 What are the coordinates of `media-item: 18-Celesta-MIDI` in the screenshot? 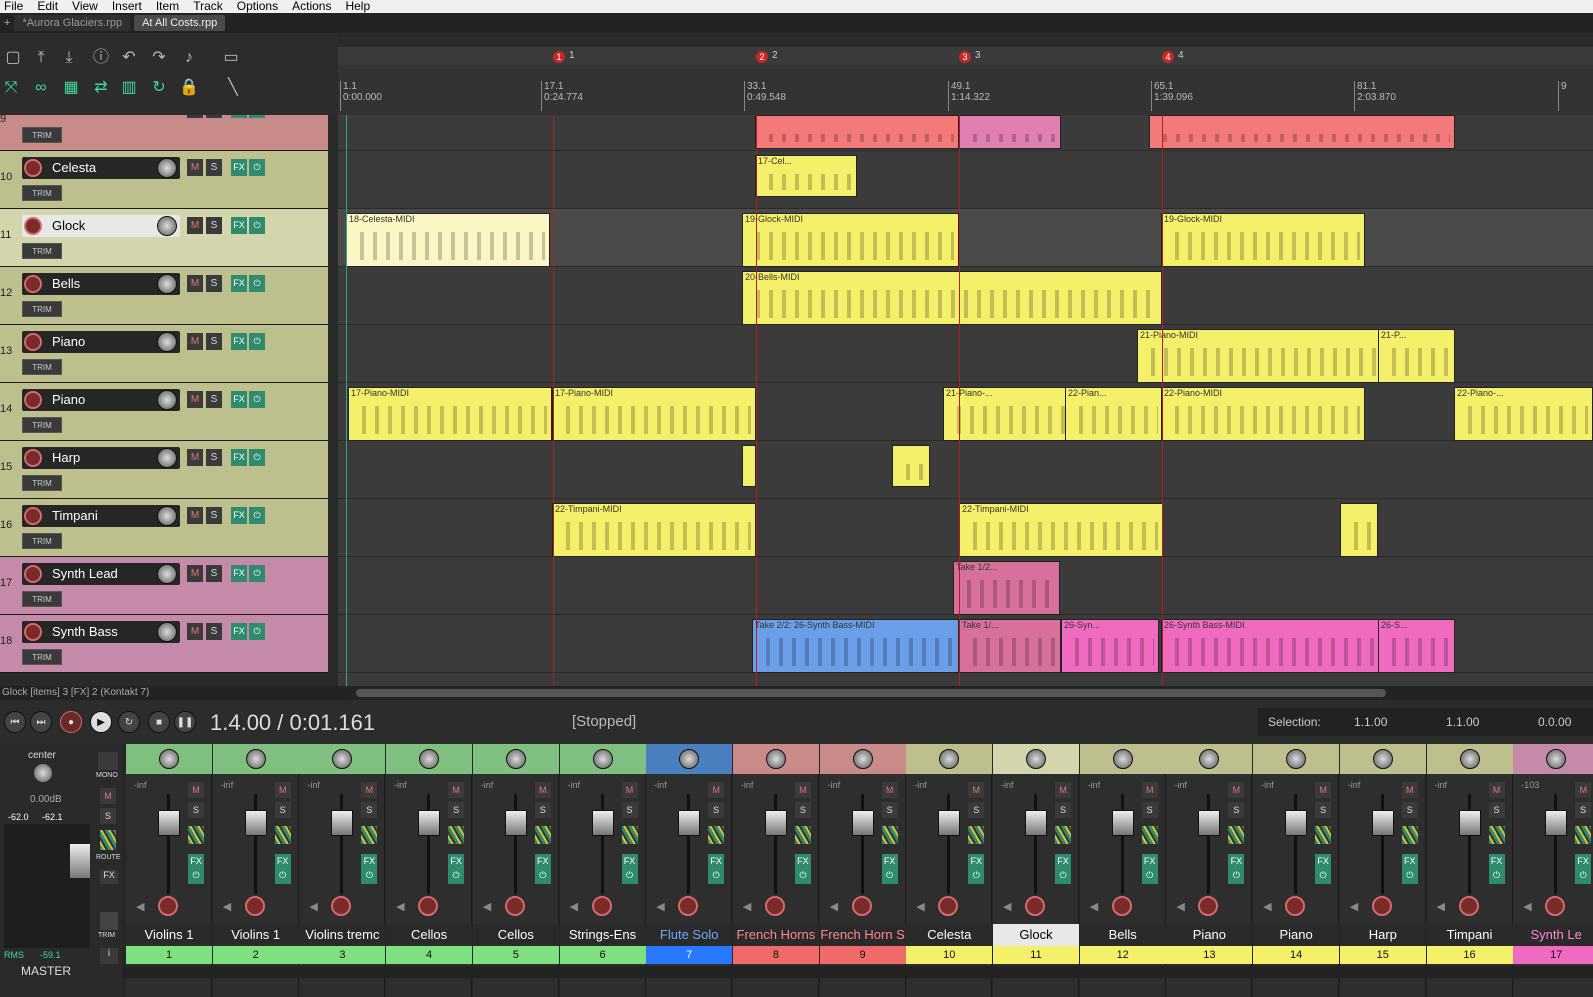 It's located at (448, 240).